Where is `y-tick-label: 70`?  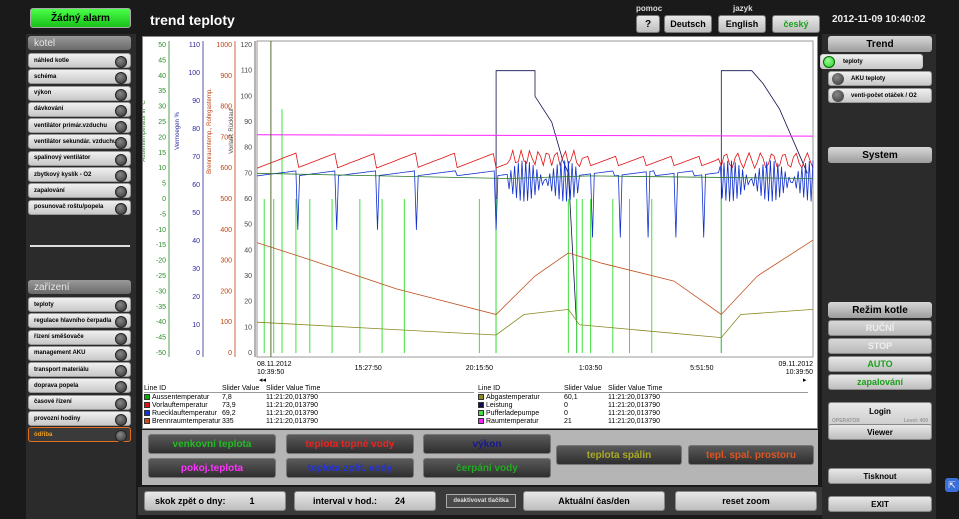
y-tick-label: 70 is located at coordinates (196, 157).